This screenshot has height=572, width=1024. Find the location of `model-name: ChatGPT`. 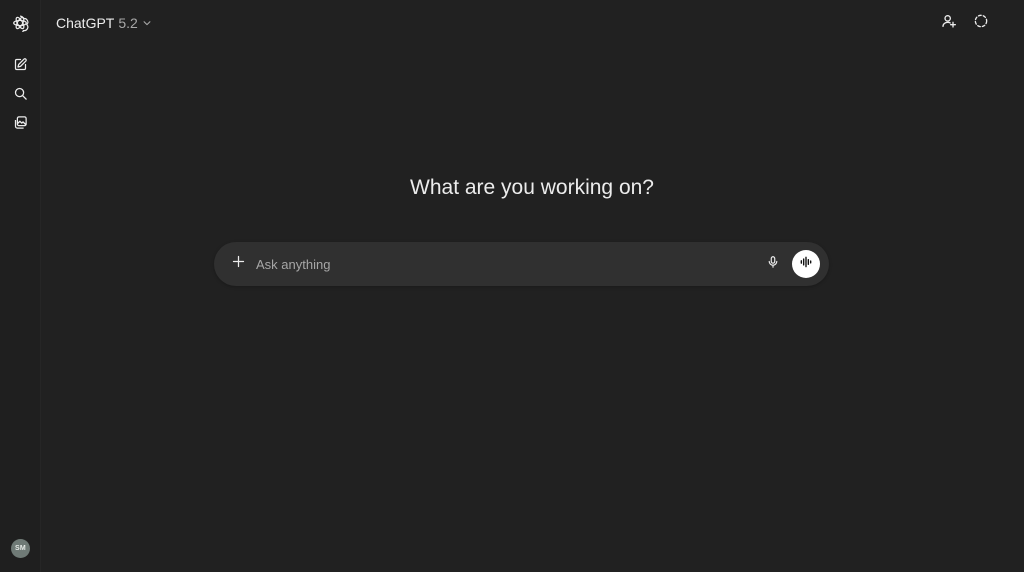

model-name: ChatGPT is located at coordinates (85, 23).